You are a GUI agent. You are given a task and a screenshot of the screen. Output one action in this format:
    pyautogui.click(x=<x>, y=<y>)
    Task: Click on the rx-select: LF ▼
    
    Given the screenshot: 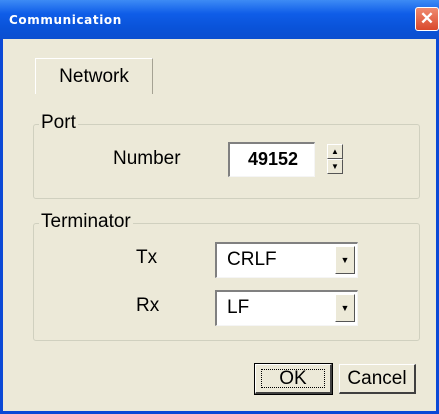 What is the action you would take?
    pyautogui.click(x=286, y=308)
    